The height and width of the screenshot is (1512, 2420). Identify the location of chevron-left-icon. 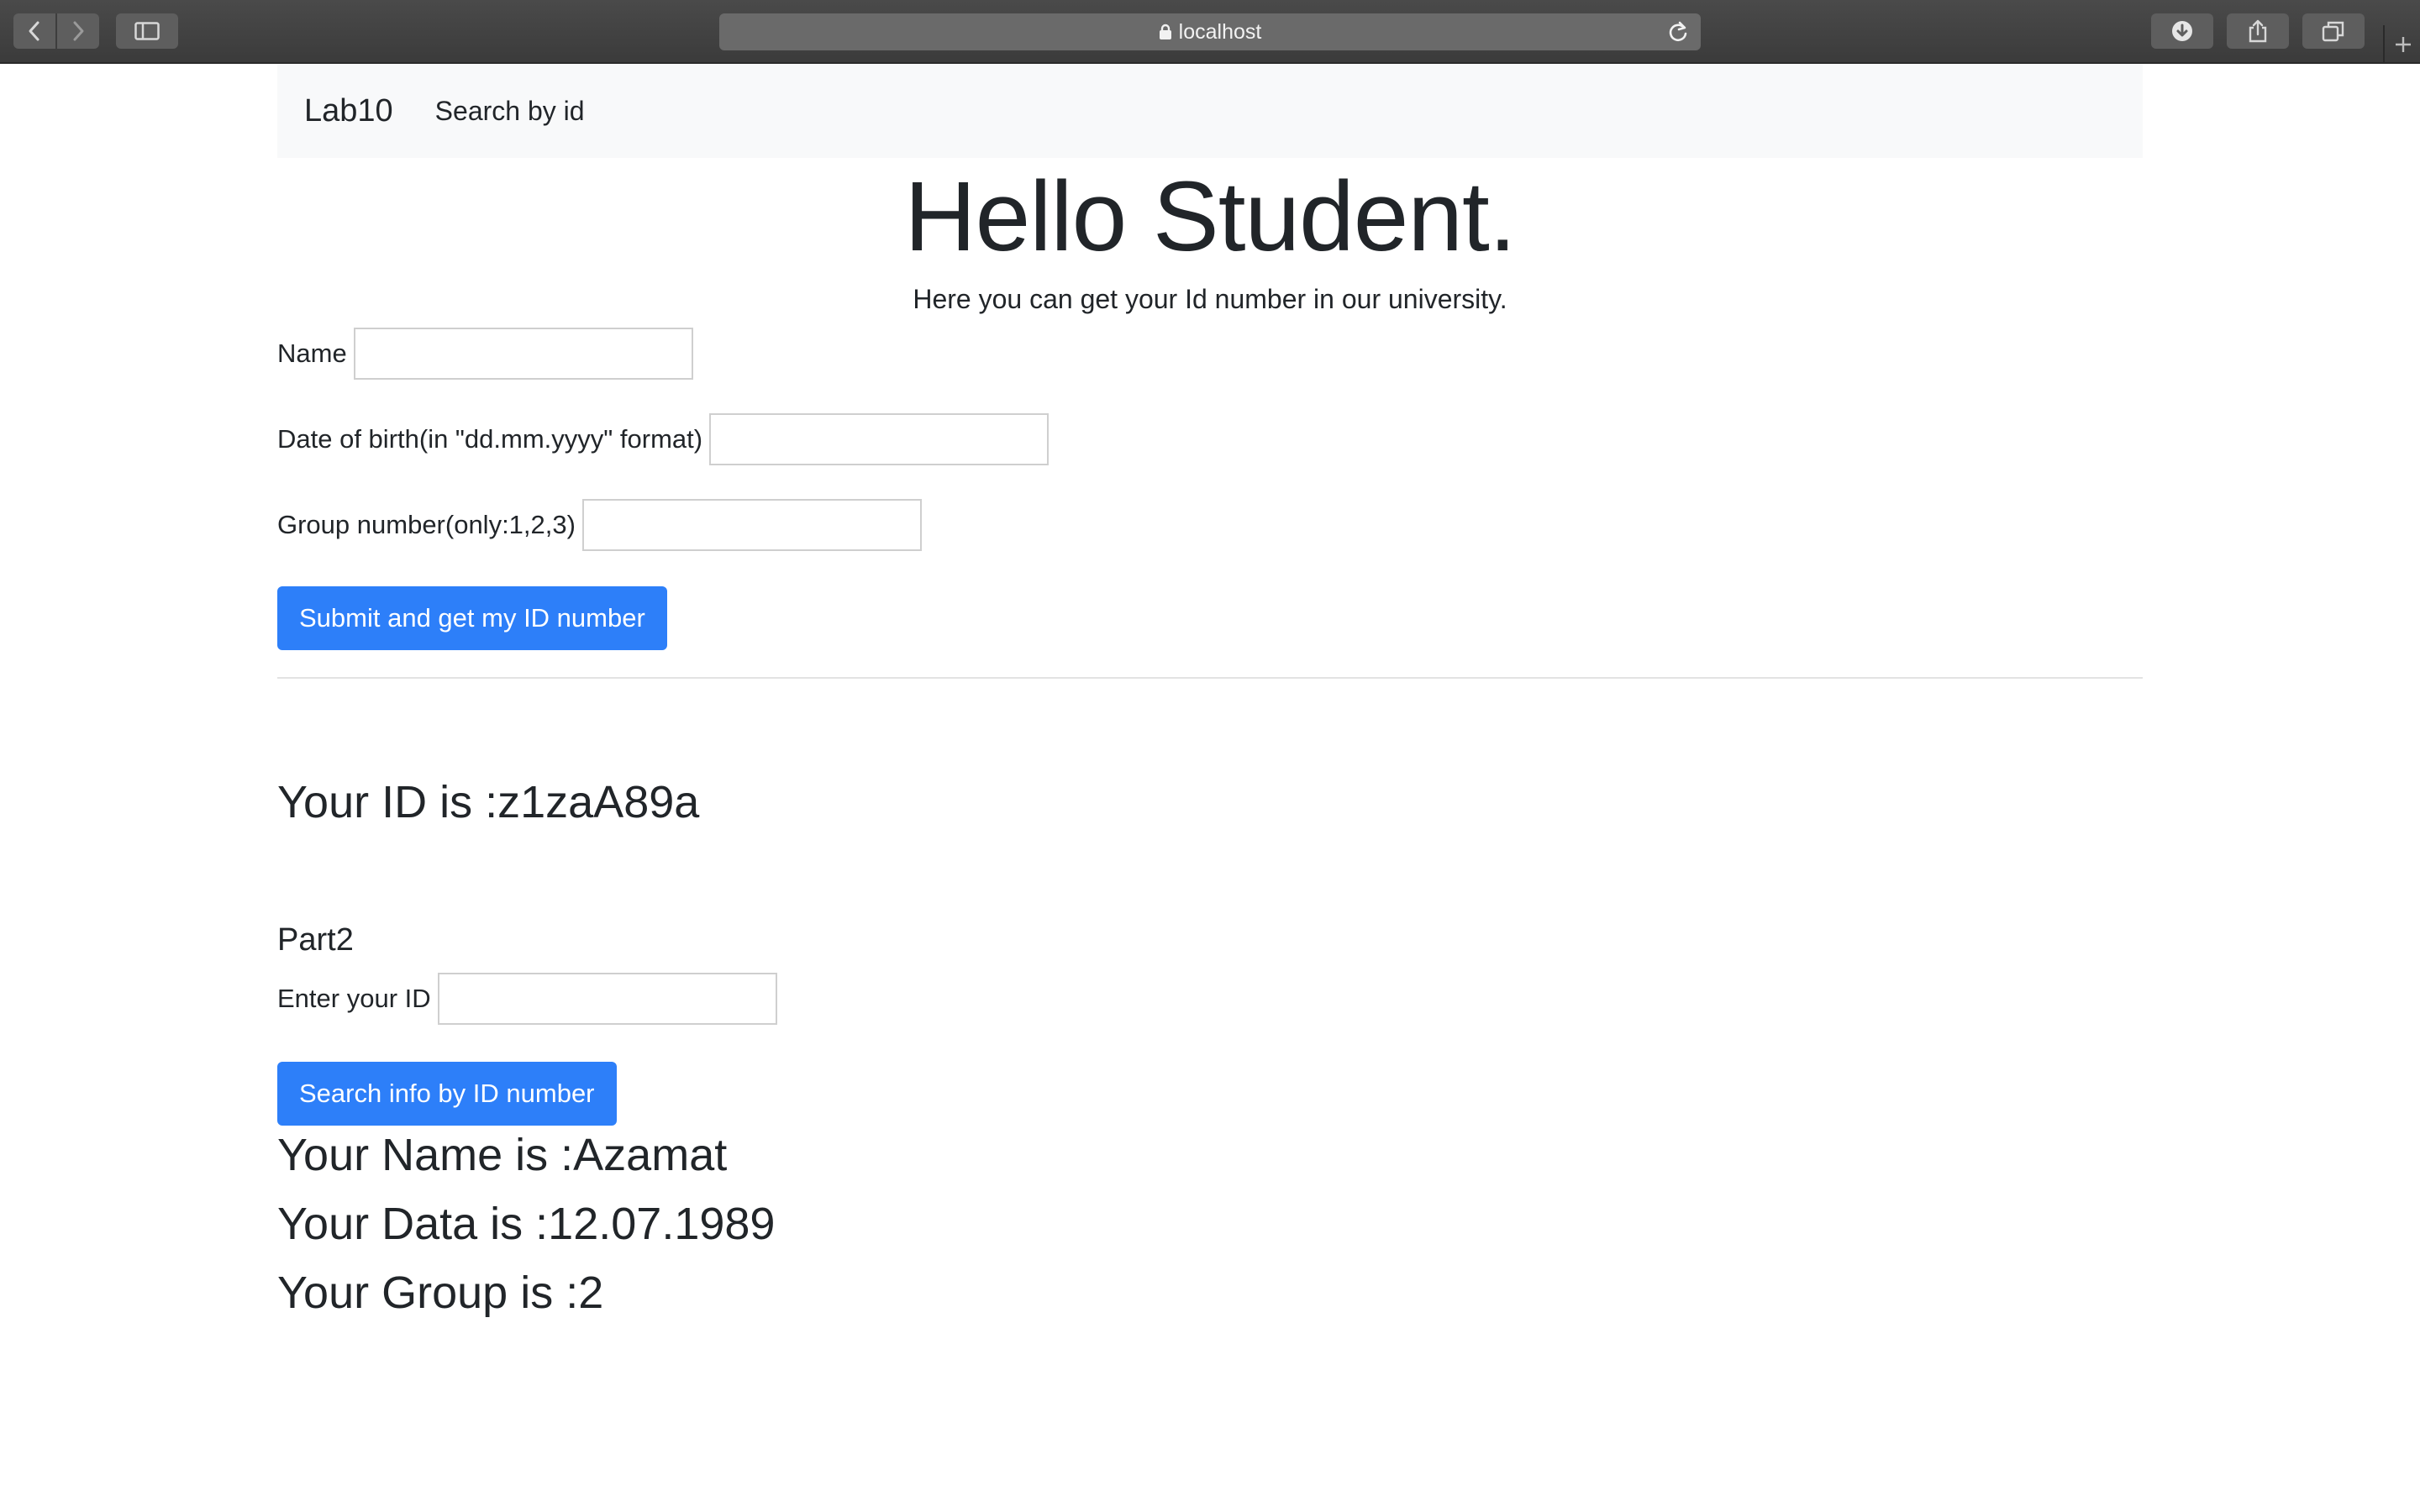
(34, 31).